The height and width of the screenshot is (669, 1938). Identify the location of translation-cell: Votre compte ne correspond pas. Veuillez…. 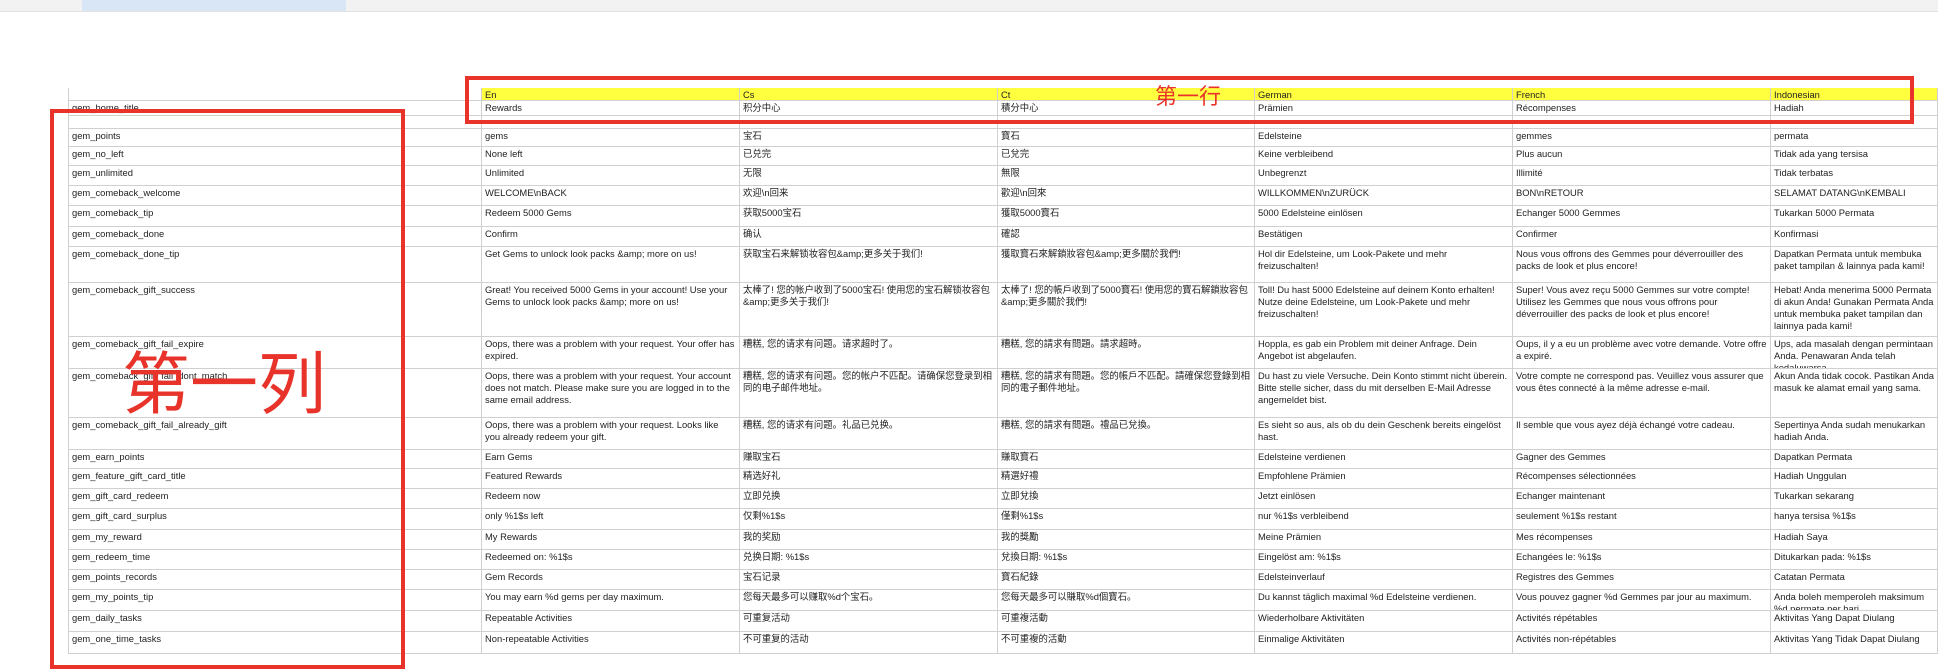
(1642, 393).